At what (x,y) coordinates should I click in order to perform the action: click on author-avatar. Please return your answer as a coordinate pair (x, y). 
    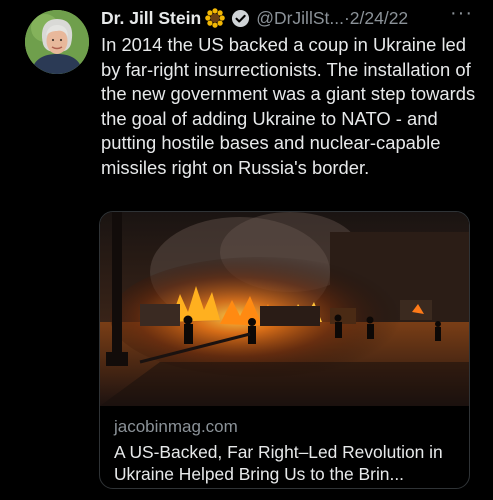
    Looking at the image, I should click on (57, 42).